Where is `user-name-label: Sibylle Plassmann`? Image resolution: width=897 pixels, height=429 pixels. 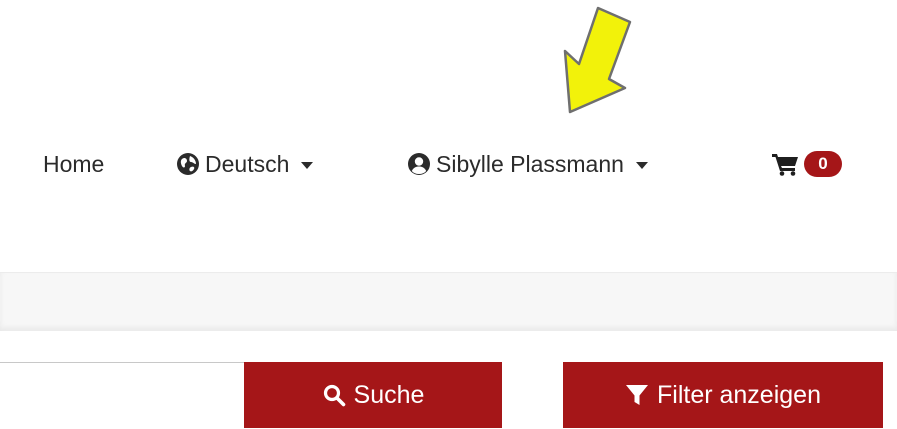 user-name-label: Sibylle Plassmann is located at coordinates (530, 163).